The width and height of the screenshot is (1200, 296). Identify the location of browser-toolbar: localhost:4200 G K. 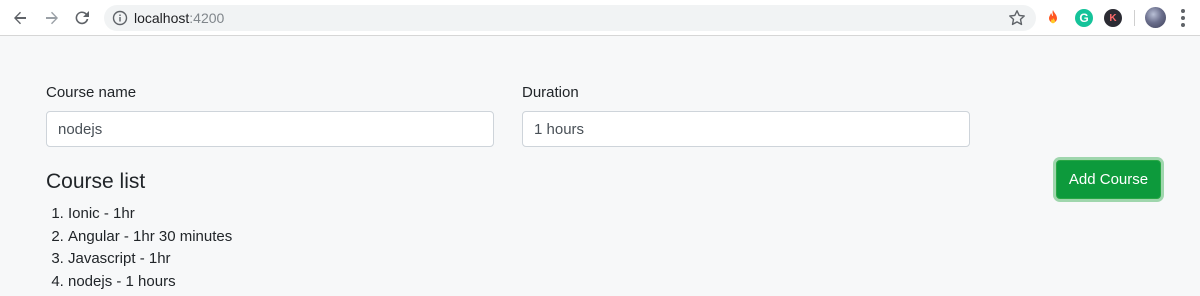
(600, 18).